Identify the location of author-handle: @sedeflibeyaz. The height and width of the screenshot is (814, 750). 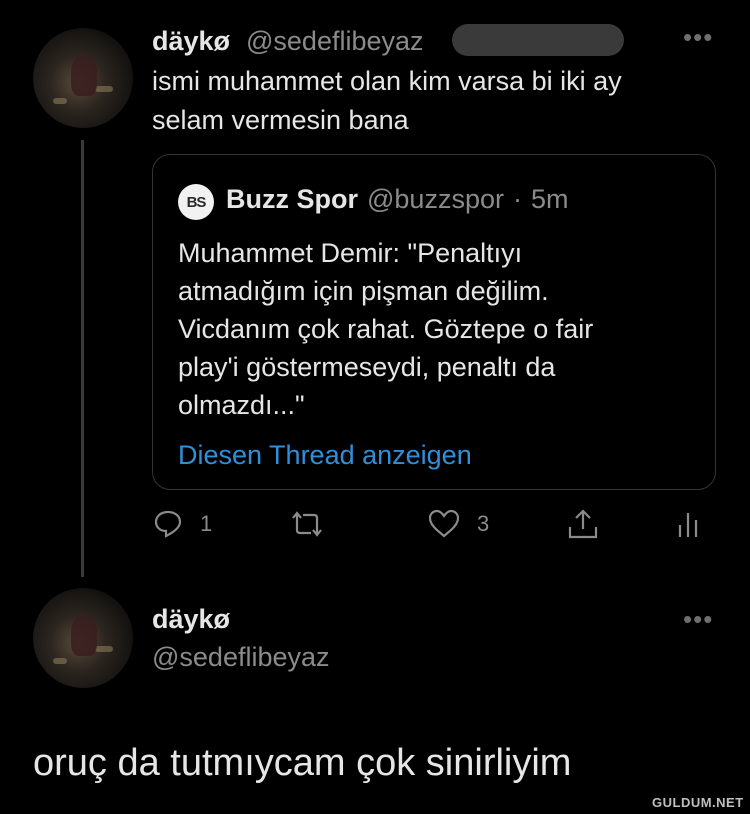
(335, 41).